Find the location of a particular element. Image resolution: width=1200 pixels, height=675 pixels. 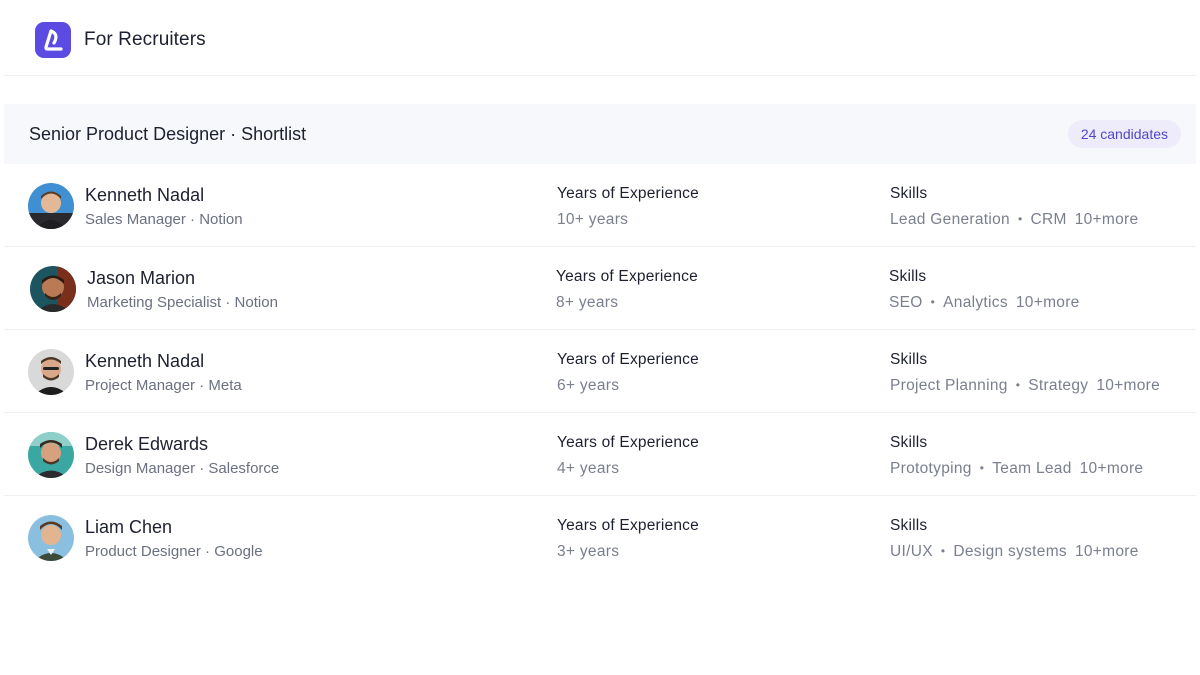

candidate-role: Project Manager · Meta is located at coordinates (163, 385).